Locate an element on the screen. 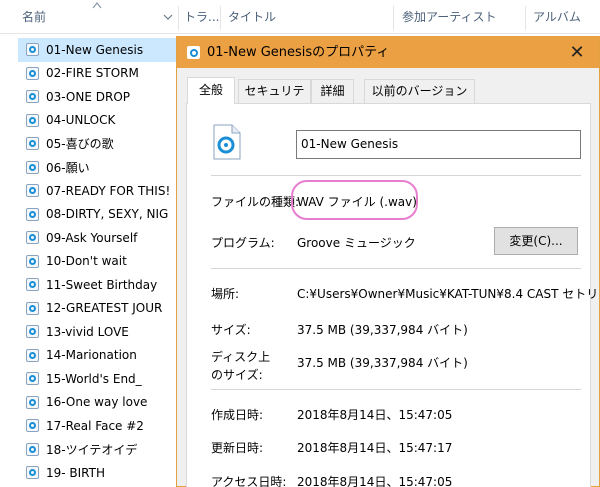 The height and width of the screenshot is (487, 600). file-list-item: 10-Don't wait is located at coordinates (98, 262).